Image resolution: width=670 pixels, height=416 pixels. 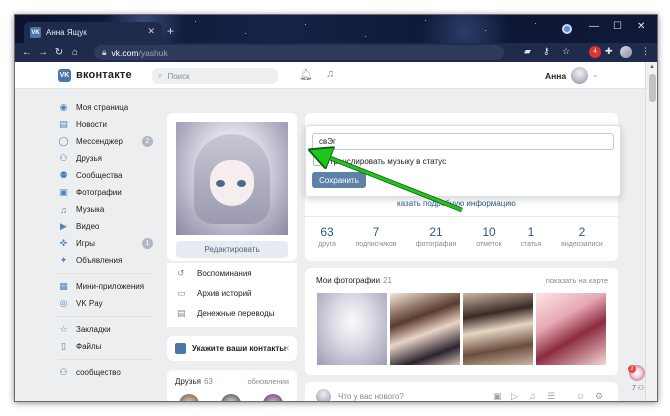 I want to click on new-tab-button: +, so click(x=170, y=31).